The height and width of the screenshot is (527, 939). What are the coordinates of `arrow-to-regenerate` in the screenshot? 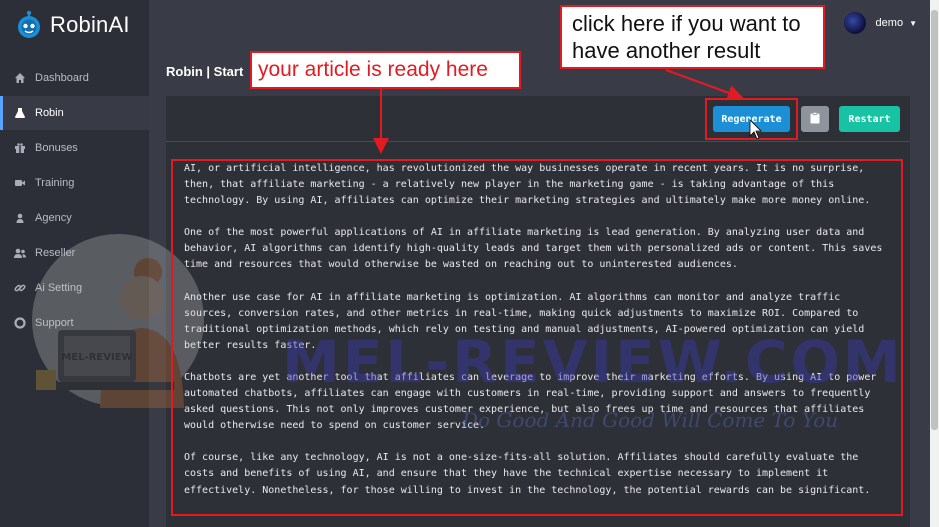 It's located at (704, 85).